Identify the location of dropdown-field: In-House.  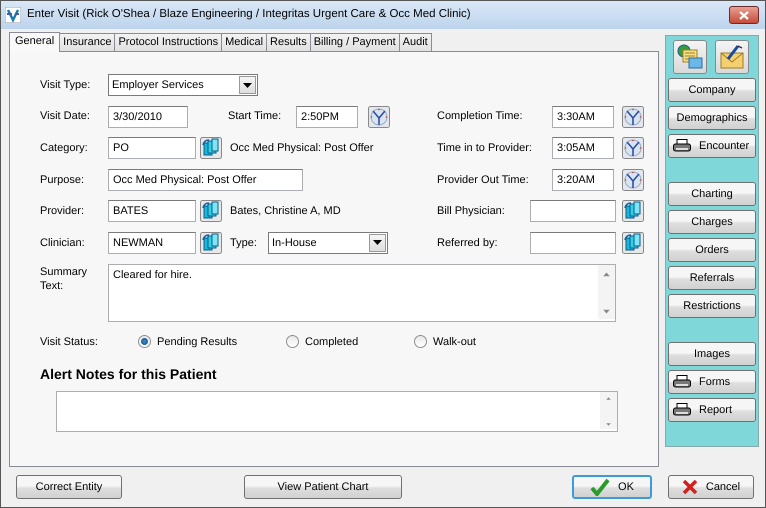
(328, 243).